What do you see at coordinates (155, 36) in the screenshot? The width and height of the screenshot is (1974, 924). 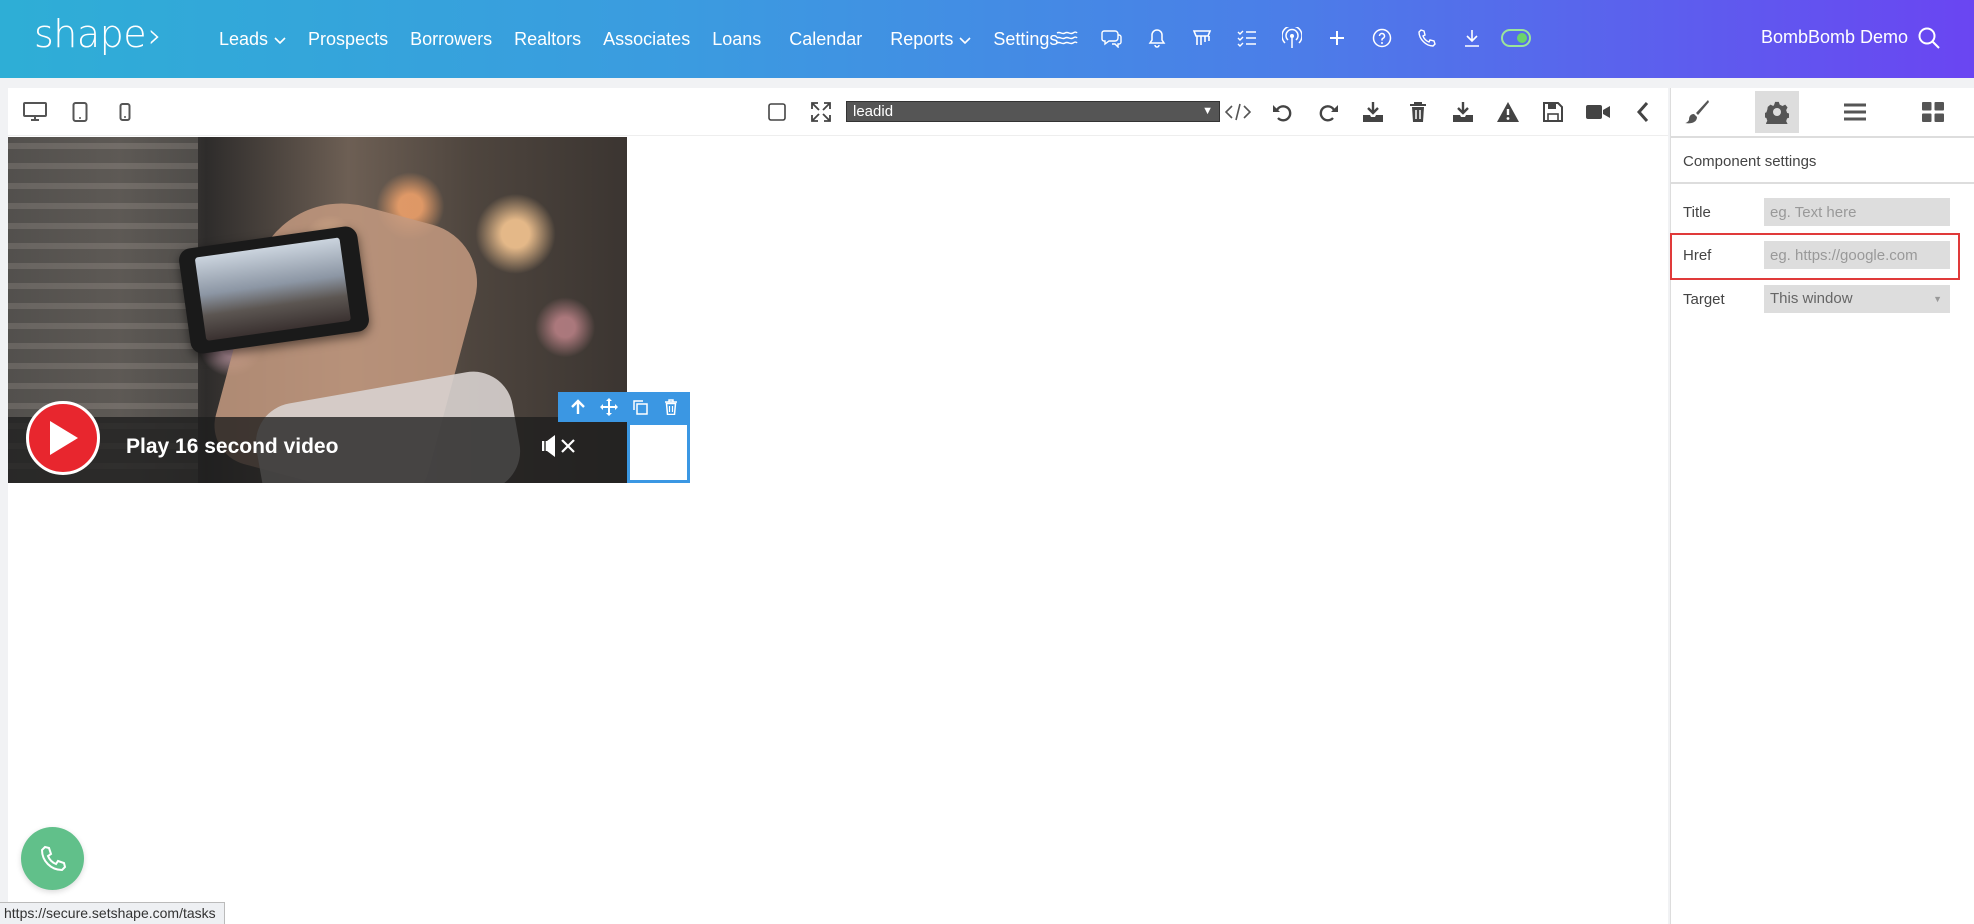 I see `logo-chevron: ›` at bounding box center [155, 36].